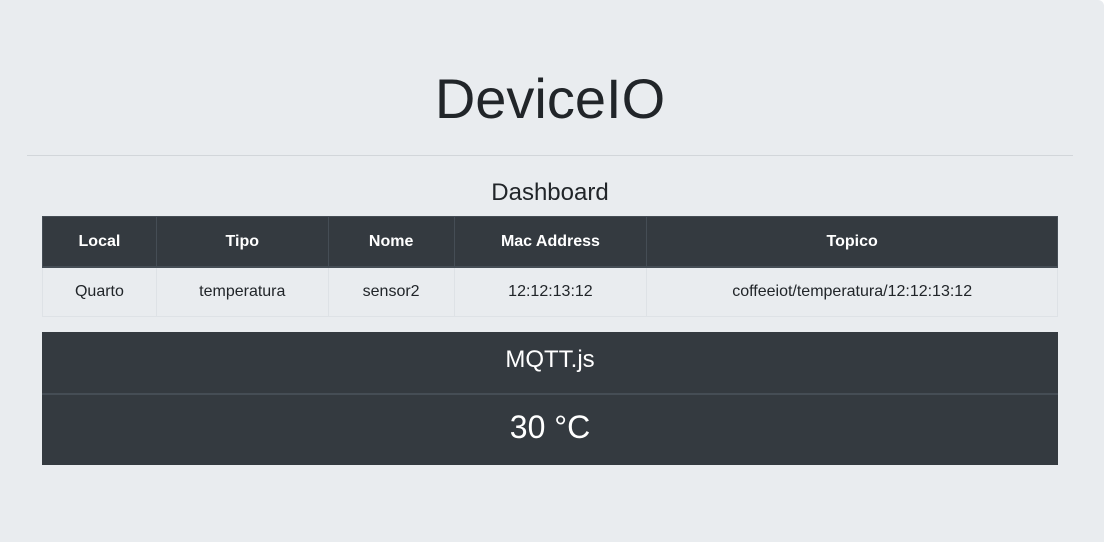 This screenshot has height=542, width=1105. I want to click on dashboard-title: Dashboard, so click(550, 192).